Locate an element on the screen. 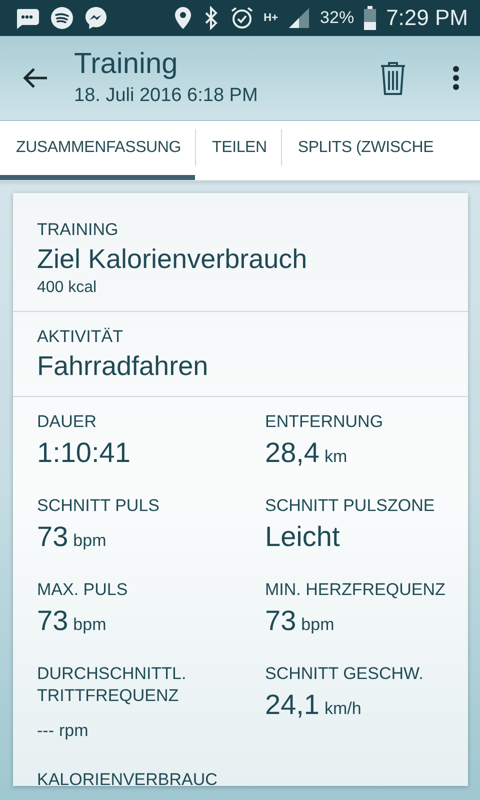 Image resolution: width=480 pixels, height=800 pixels. section-value: Fahrradfahren is located at coordinates (123, 366).